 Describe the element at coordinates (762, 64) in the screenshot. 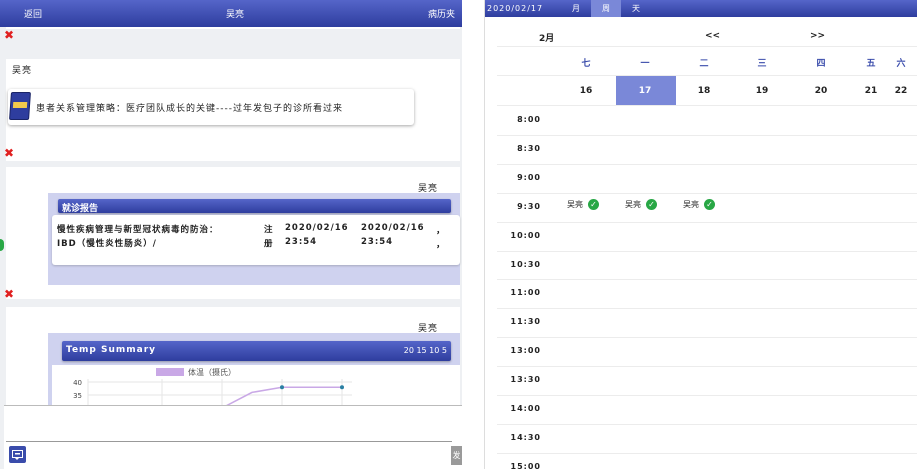

I see `weekday-label: 三` at that location.